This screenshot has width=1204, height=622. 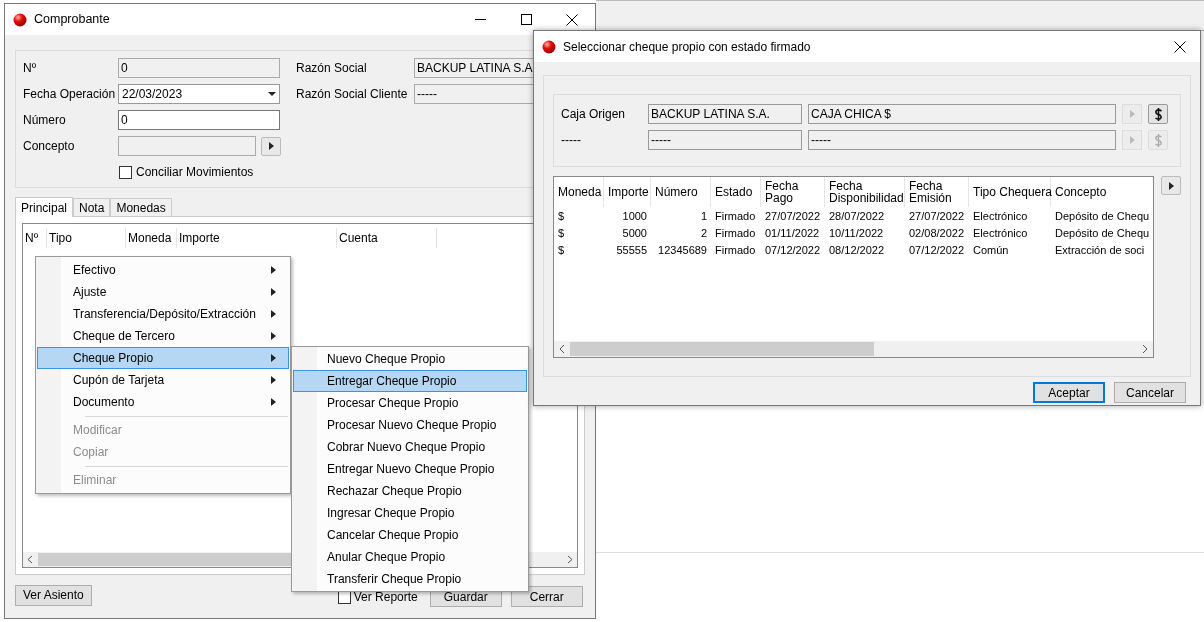 I want to click on table-cell-text: 01/11/2022, so click(x=792, y=234).